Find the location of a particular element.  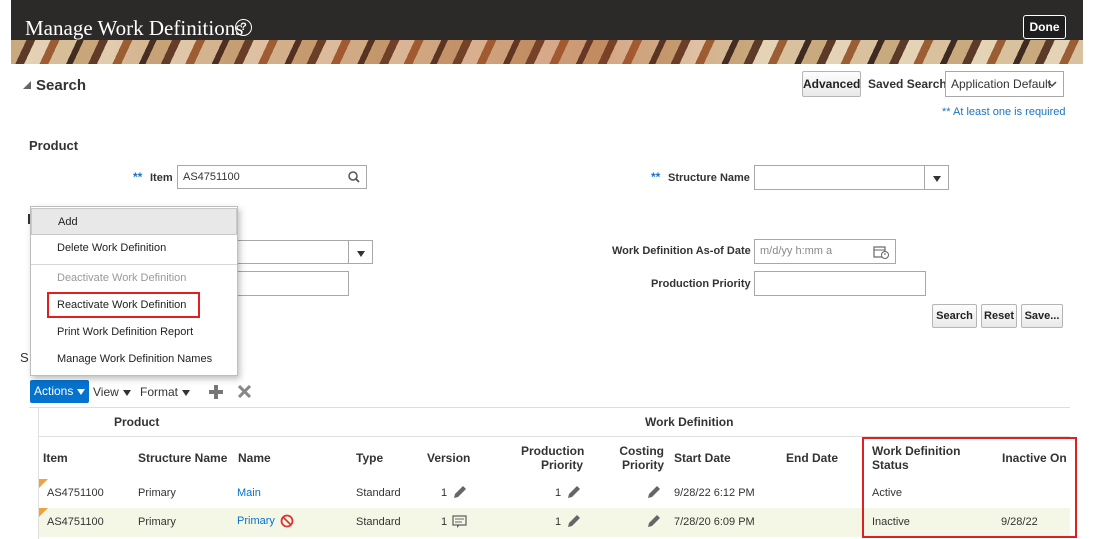

format-label: Format is located at coordinates (159, 392).